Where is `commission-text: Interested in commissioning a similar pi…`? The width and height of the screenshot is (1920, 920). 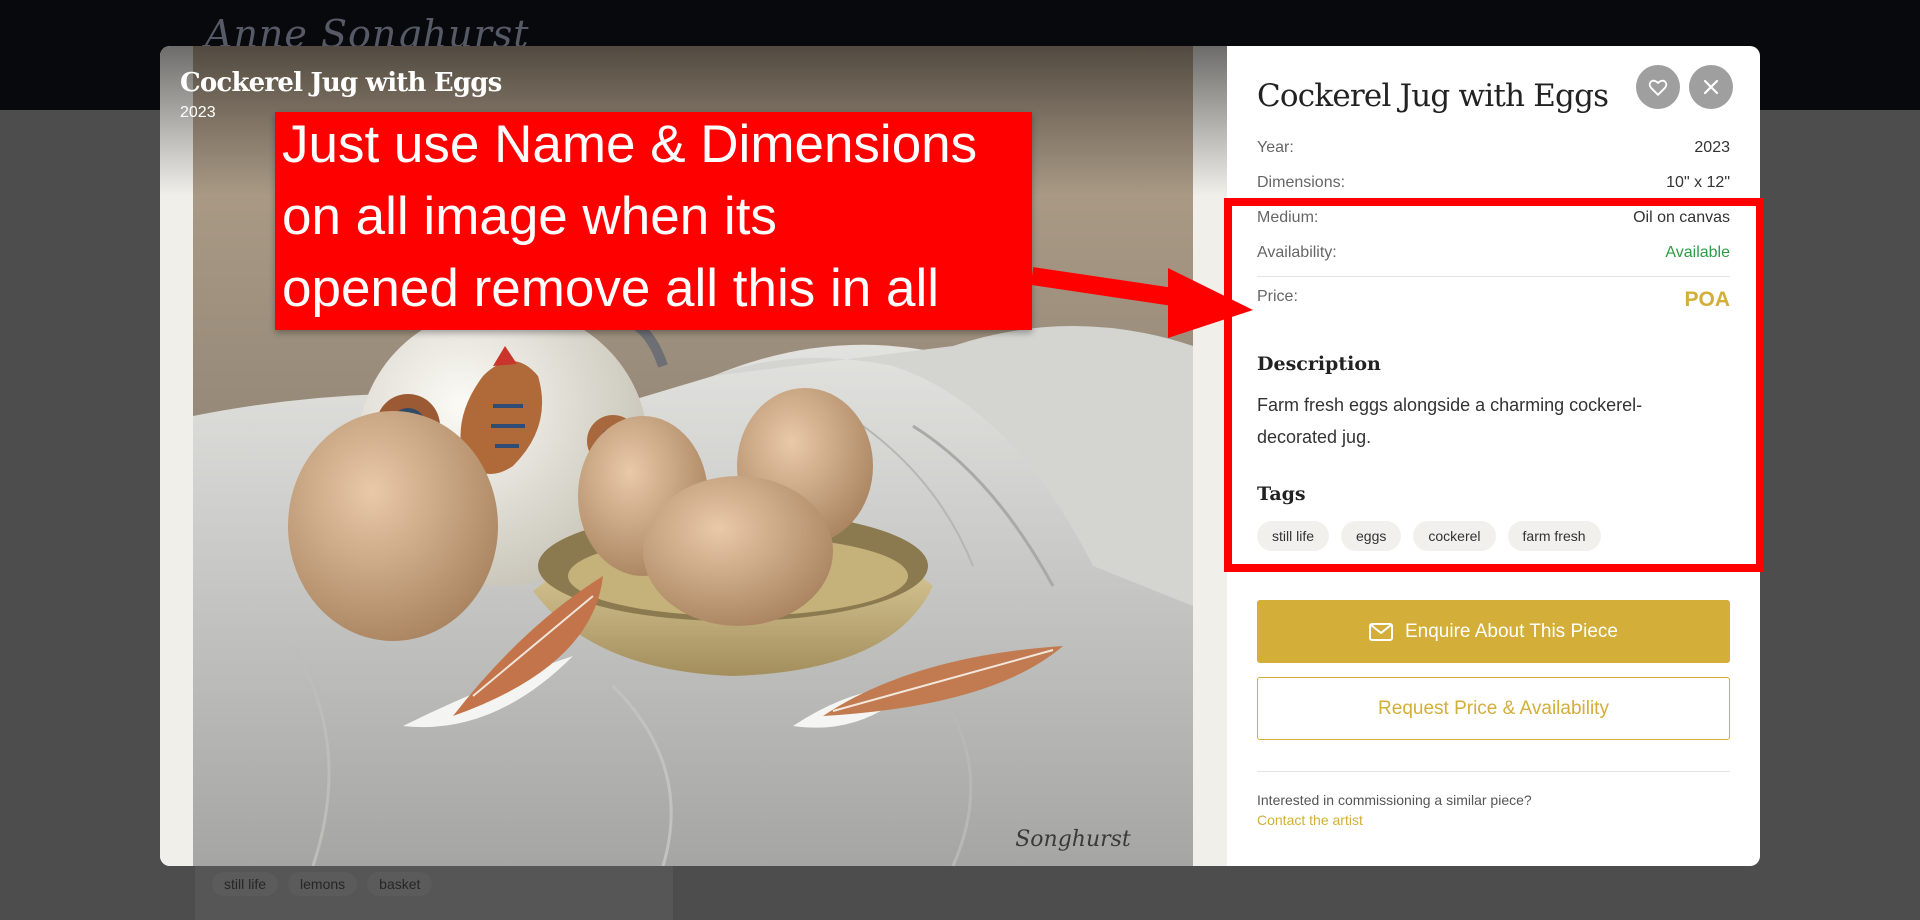 commission-text: Interested in commissioning a similar pi… is located at coordinates (1394, 800).